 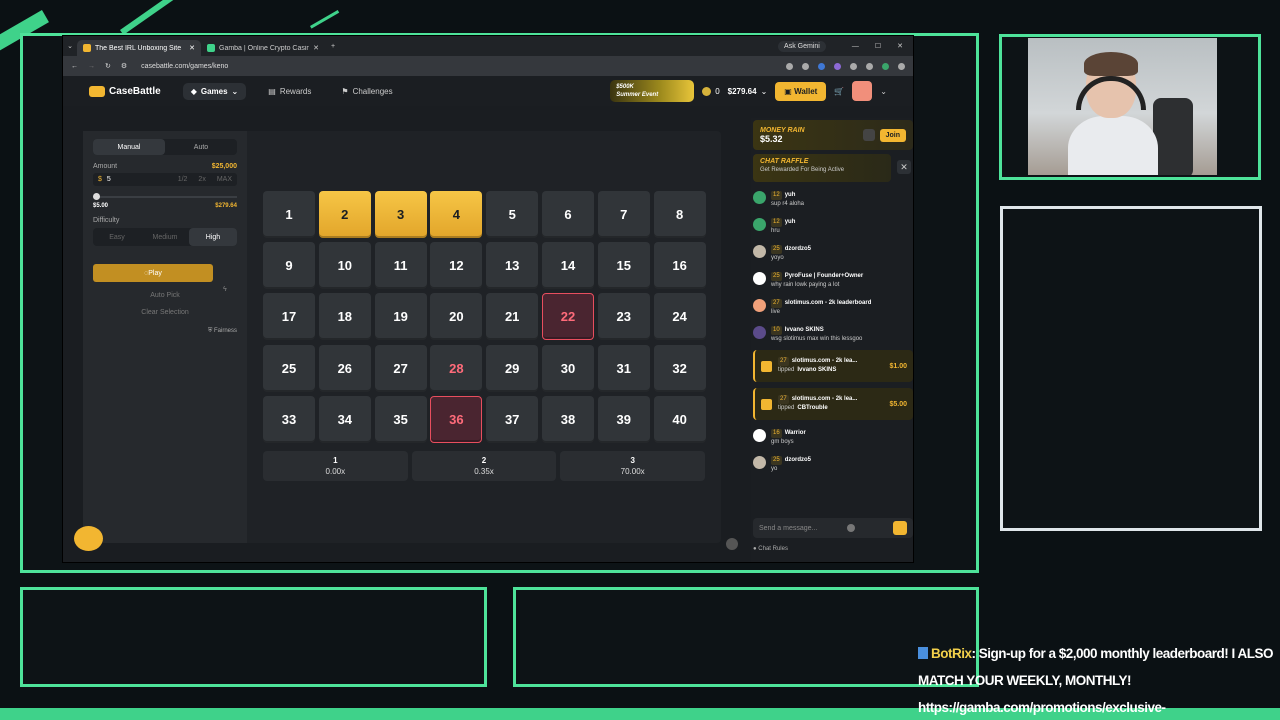 What do you see at coordinates (816, 370) in the screenshot?
I see `tip-recipient: Ivvano SKINS` at bounding box center [816, 370].